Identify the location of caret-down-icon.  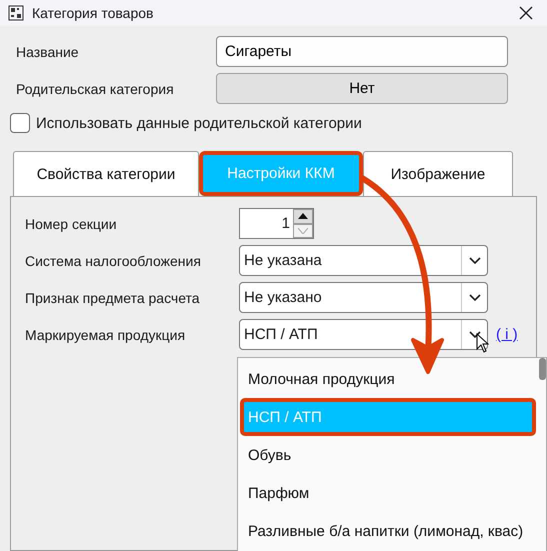
(303, 231).